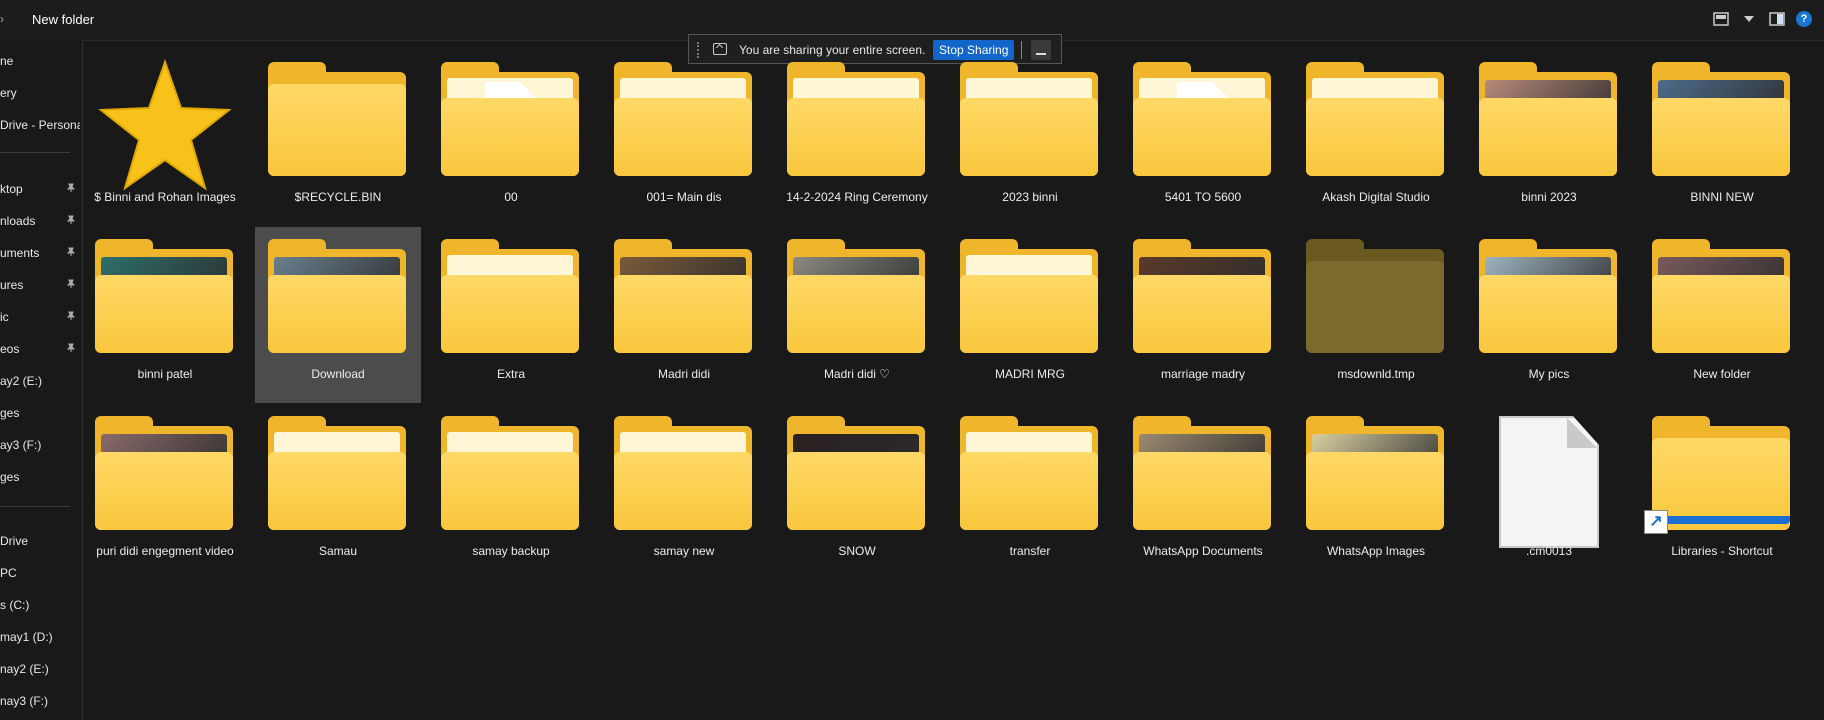  I want to click on toolbar-right: ?, so click(1762, 19).